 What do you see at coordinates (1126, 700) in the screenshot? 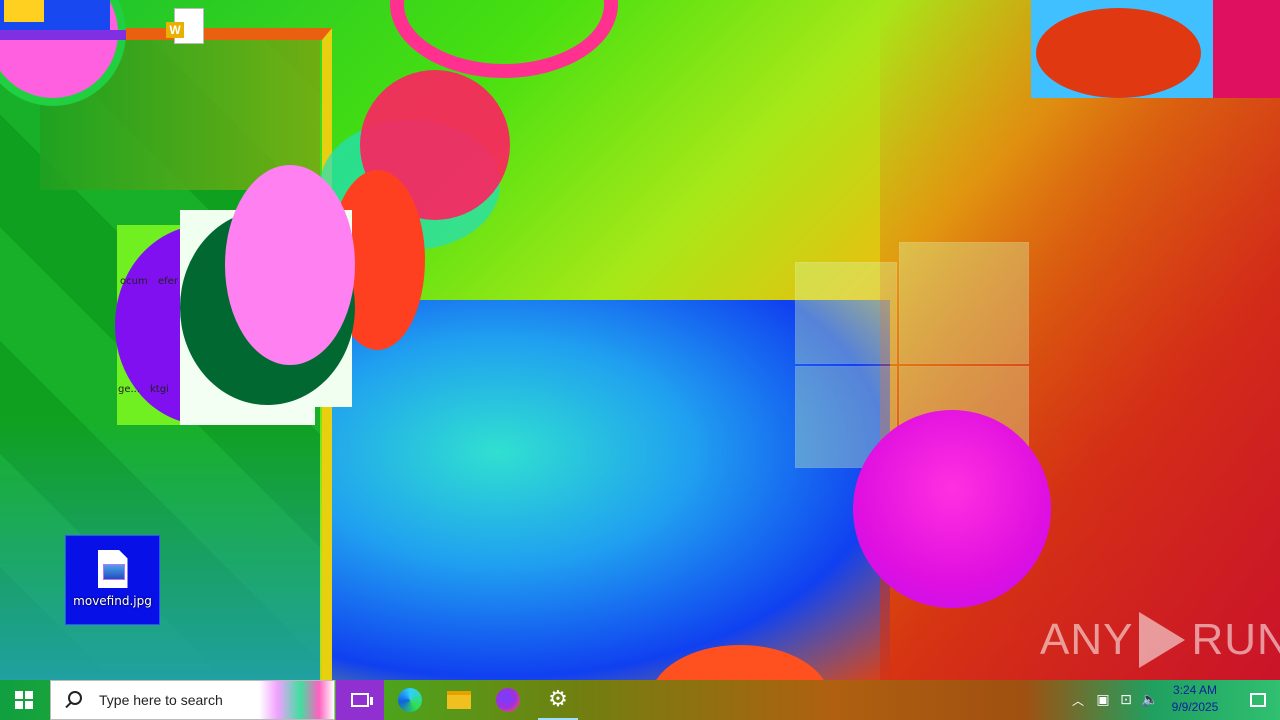
I see `tray-network-icon: ⊡` at bounding box center [1126, 700].